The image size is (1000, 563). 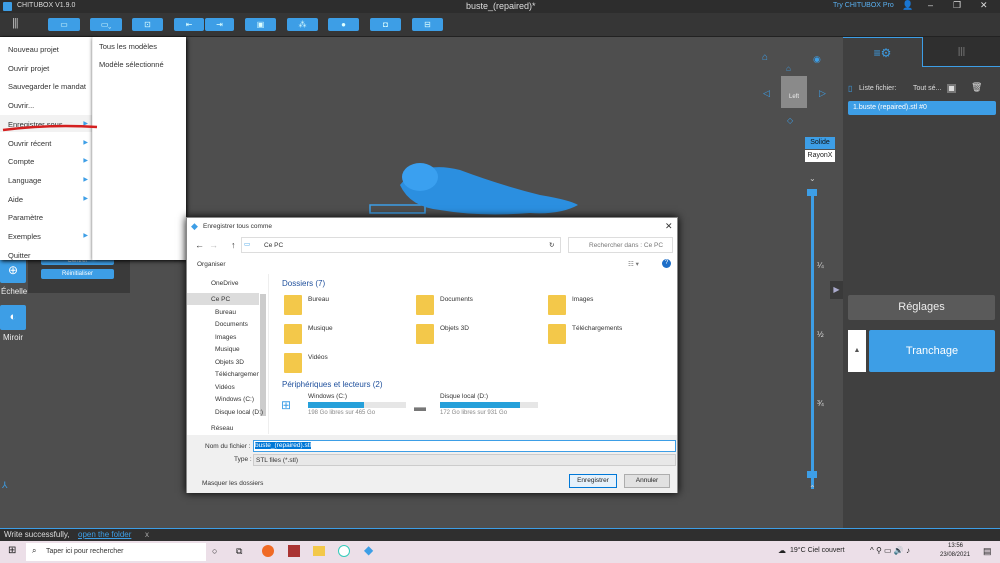 What do you see at coordinates (817, 59) in the screenshot?
I see `eye-icon: ◉` at bounding box center [817, 59].